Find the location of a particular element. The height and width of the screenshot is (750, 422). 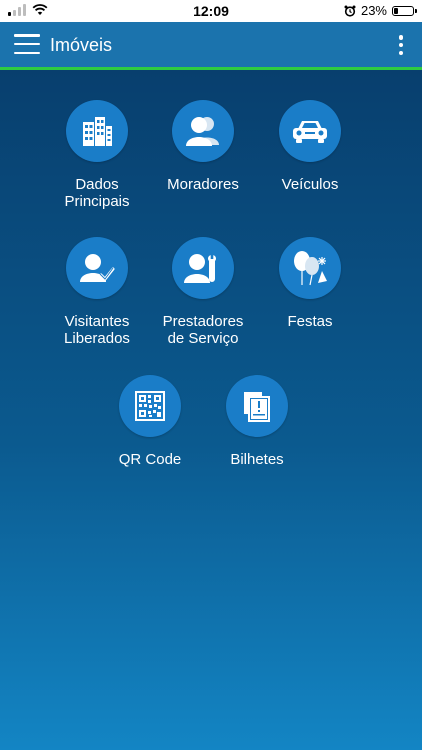

tile-label: Visitantes Liberados is located at coordinates (97, 330).